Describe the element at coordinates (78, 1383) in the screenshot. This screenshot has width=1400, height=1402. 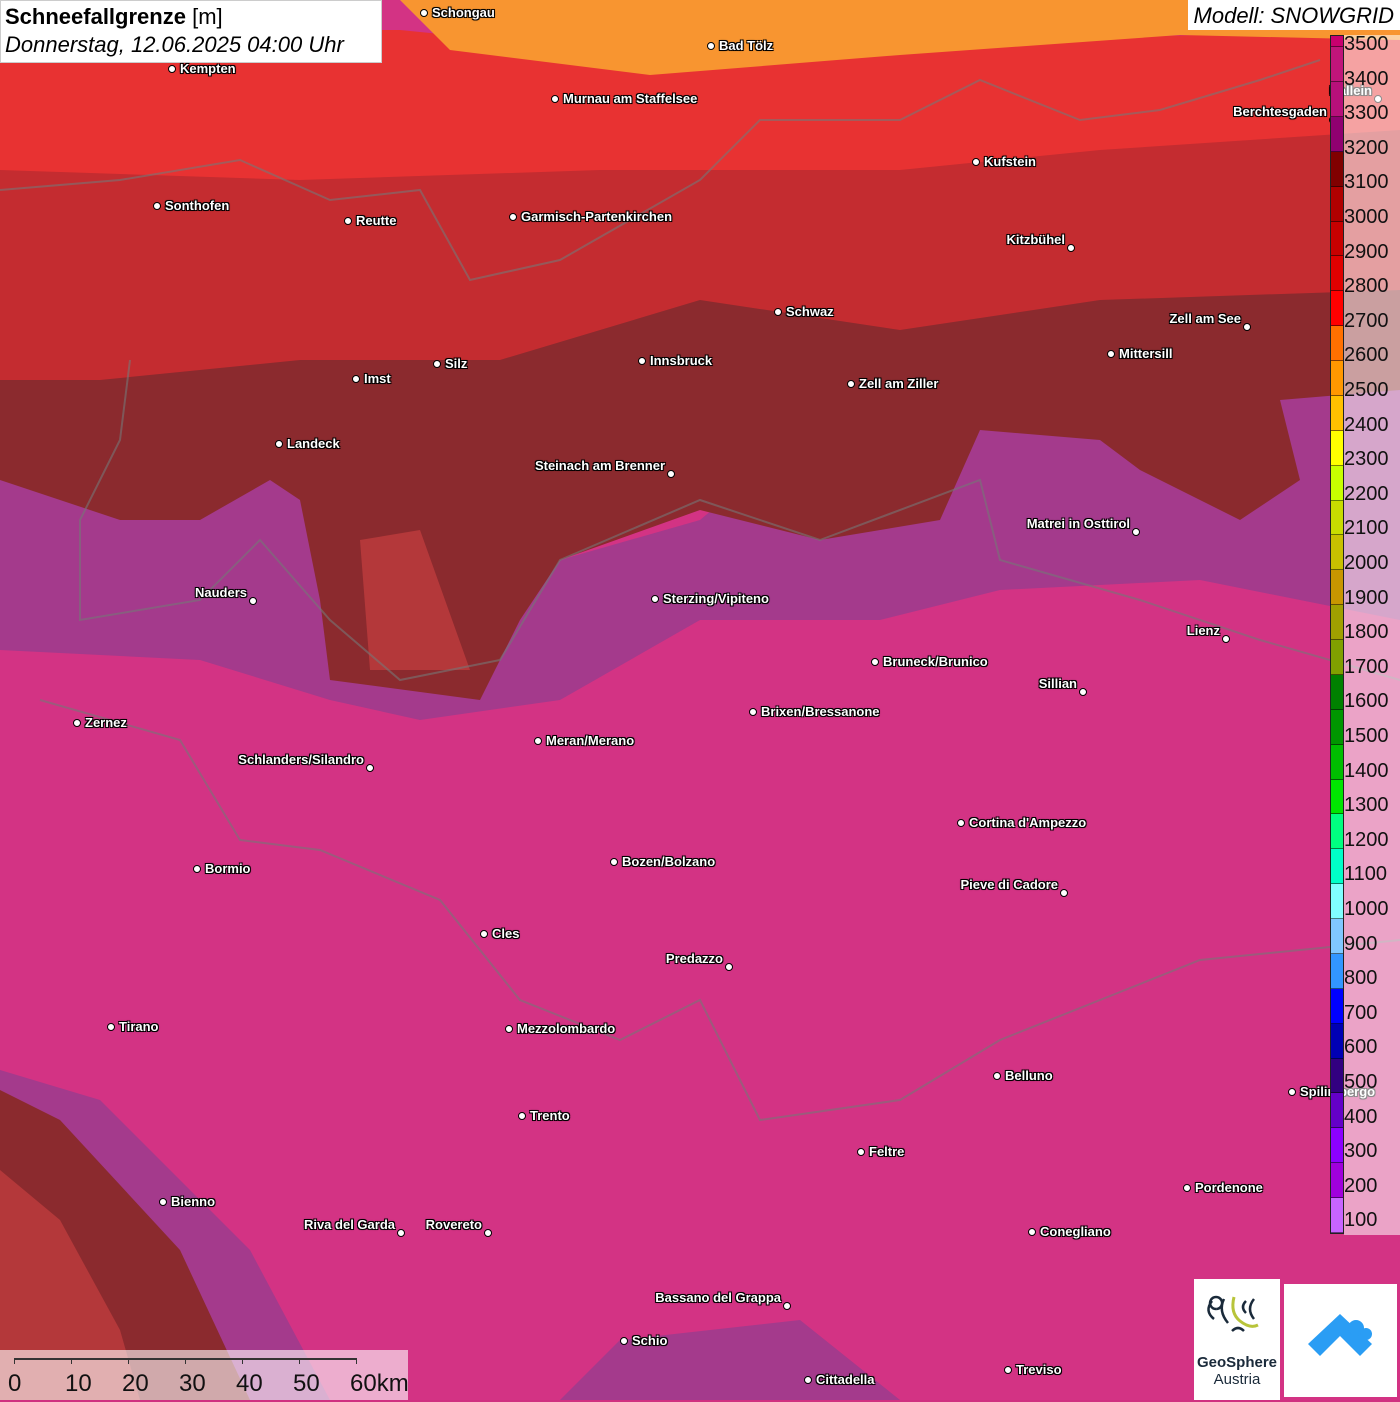
I see `scale-label: 10` at that location.